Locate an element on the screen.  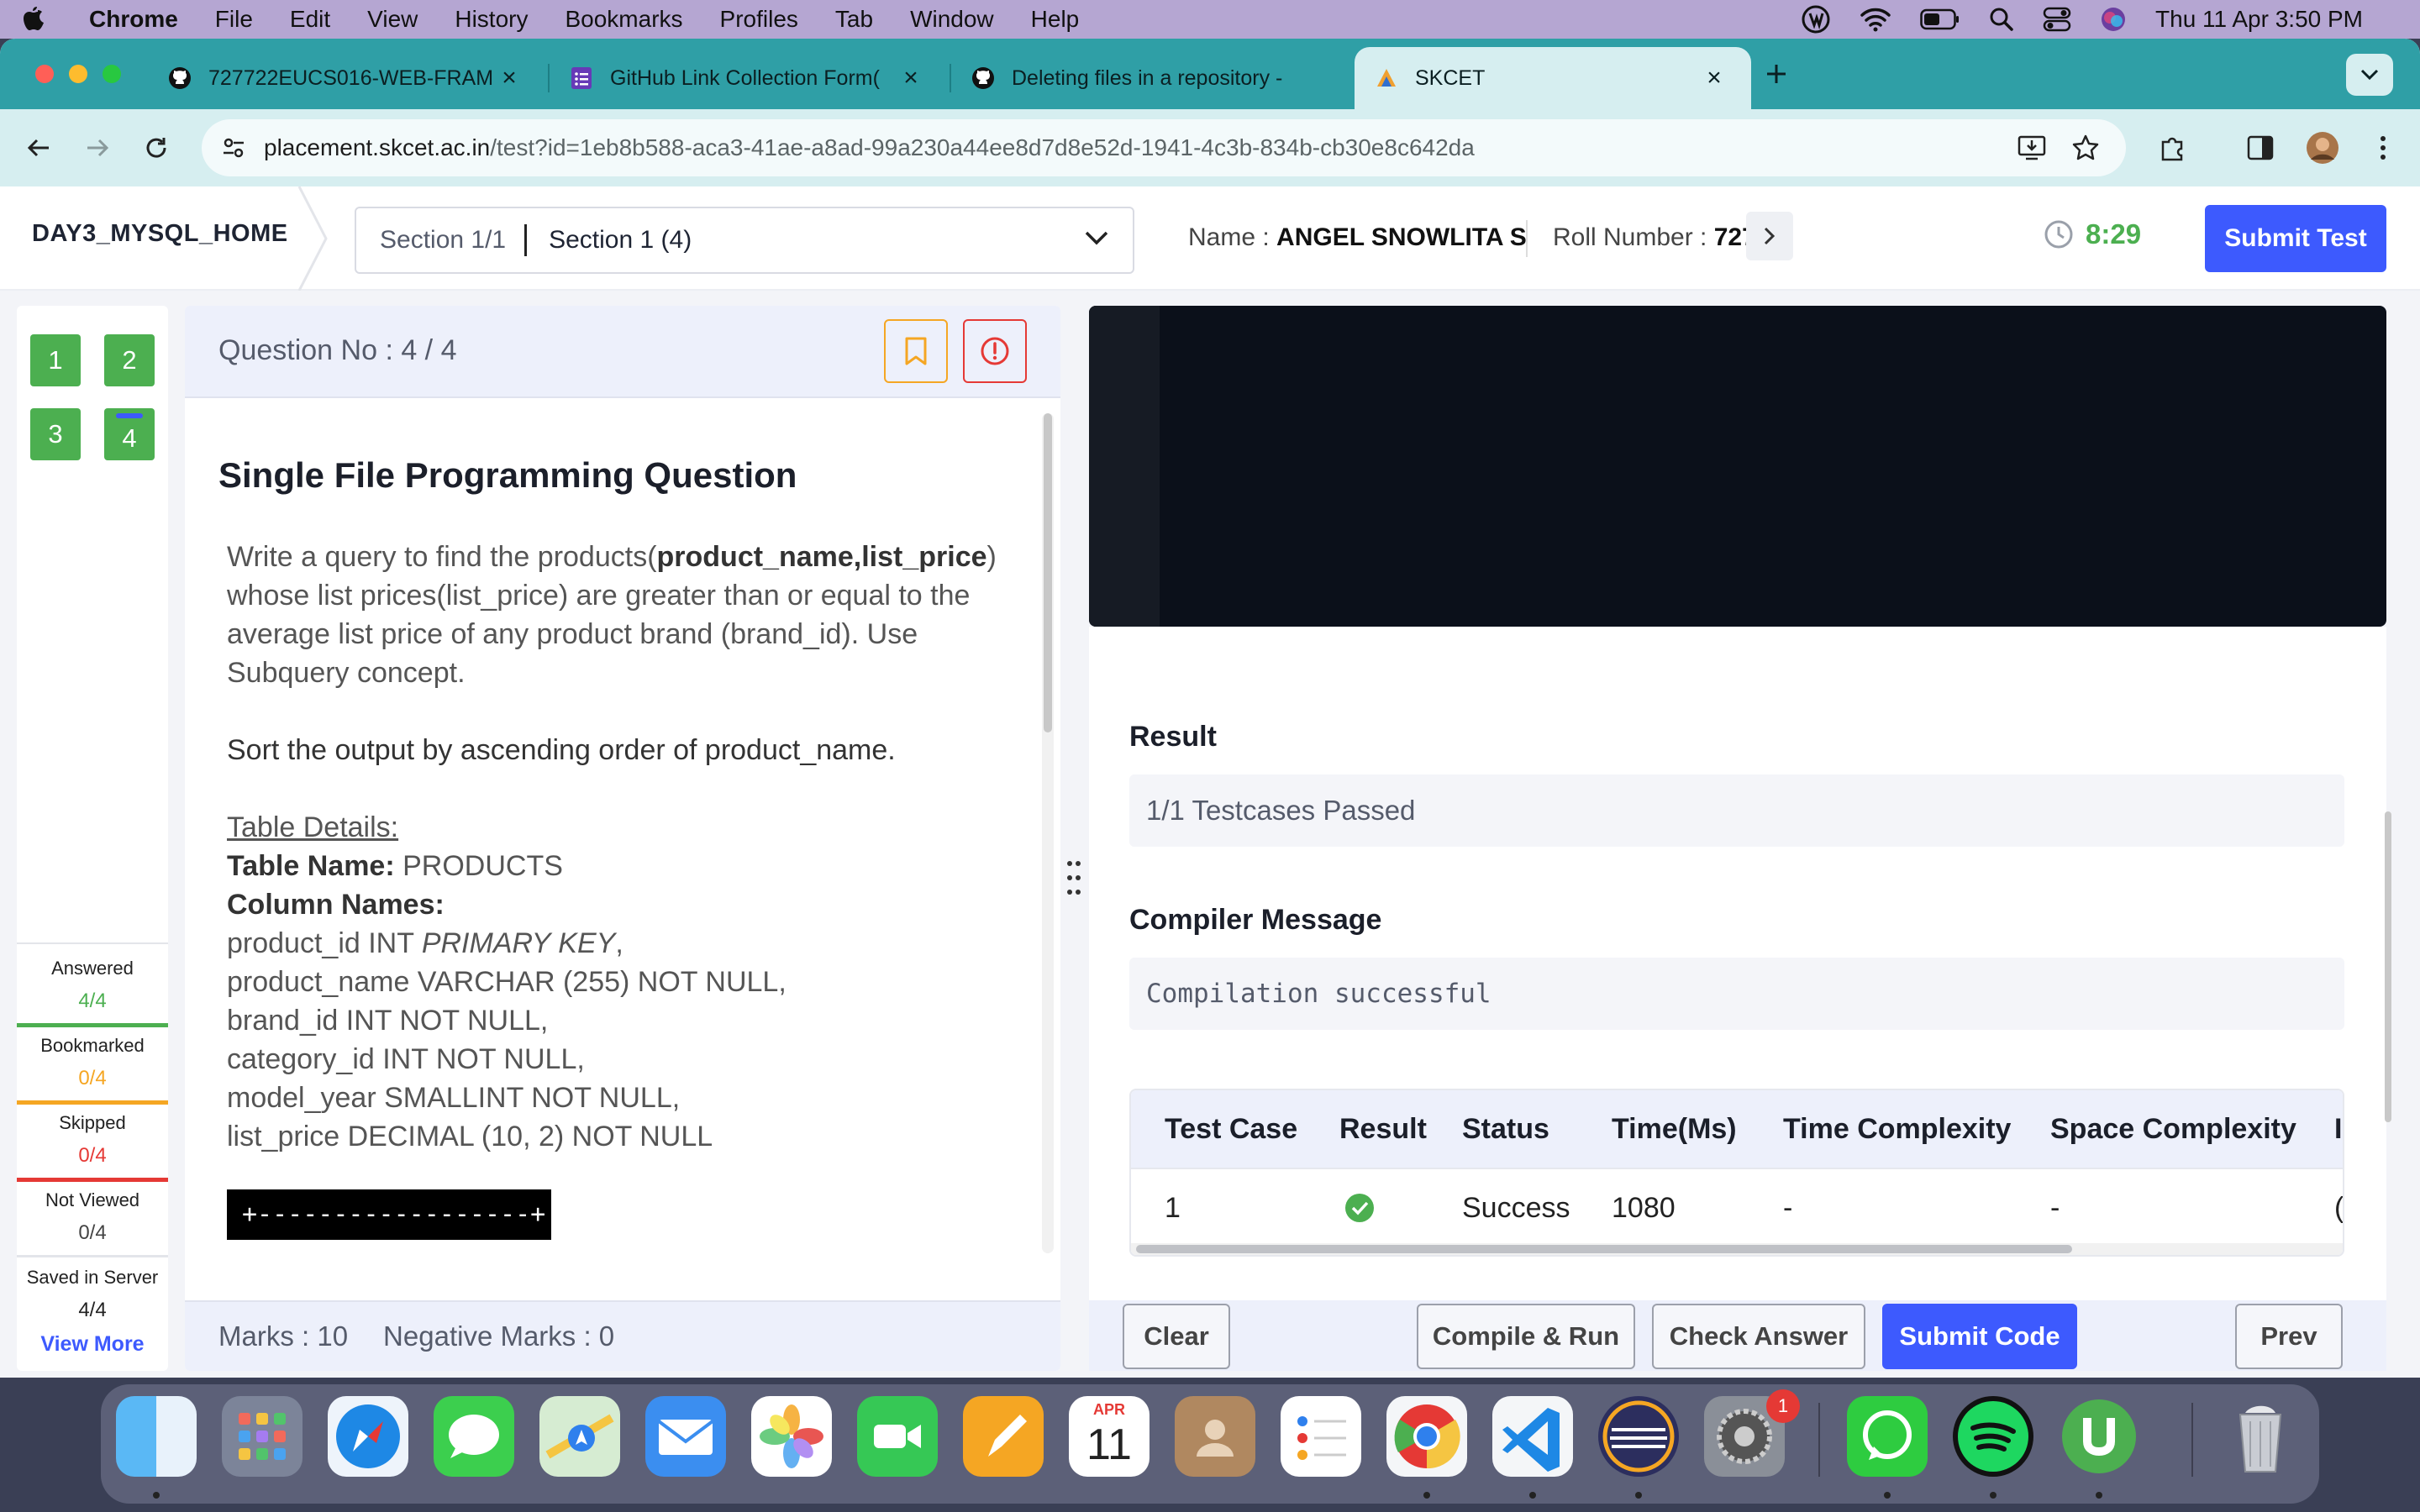
messages-icon is located at coordinates (474, 1436).